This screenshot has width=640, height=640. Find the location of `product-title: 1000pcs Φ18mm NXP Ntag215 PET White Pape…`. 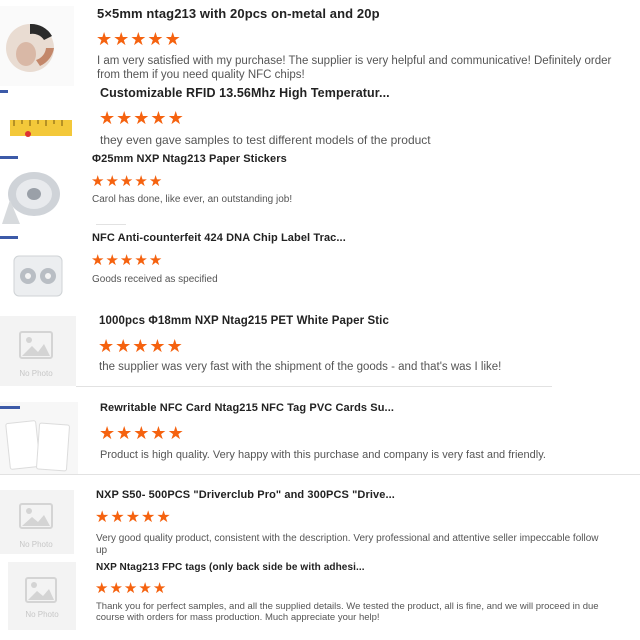

product-title: 1000pcs Φ18mm NXP Ntag215 PET White Pape… is located at coordinates (244, 321).